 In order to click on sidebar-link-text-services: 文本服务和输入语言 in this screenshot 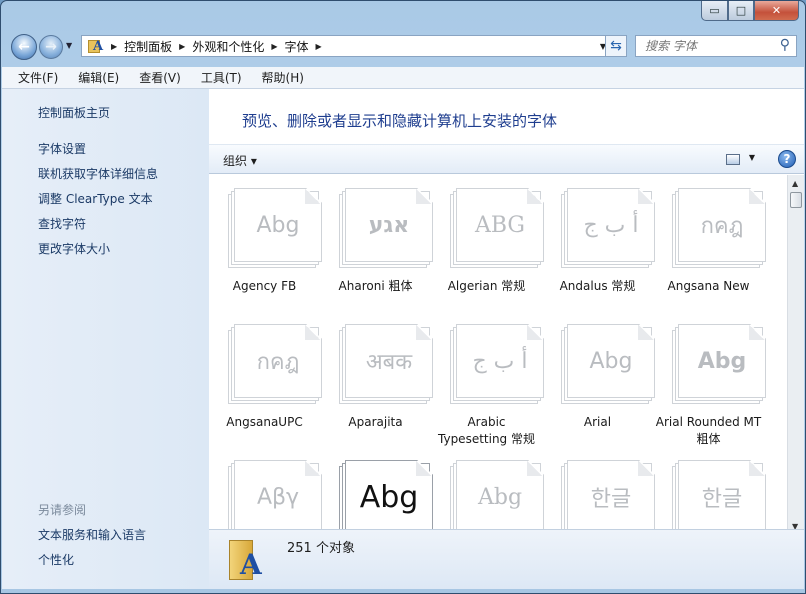, I will do `click(92, 534)`.